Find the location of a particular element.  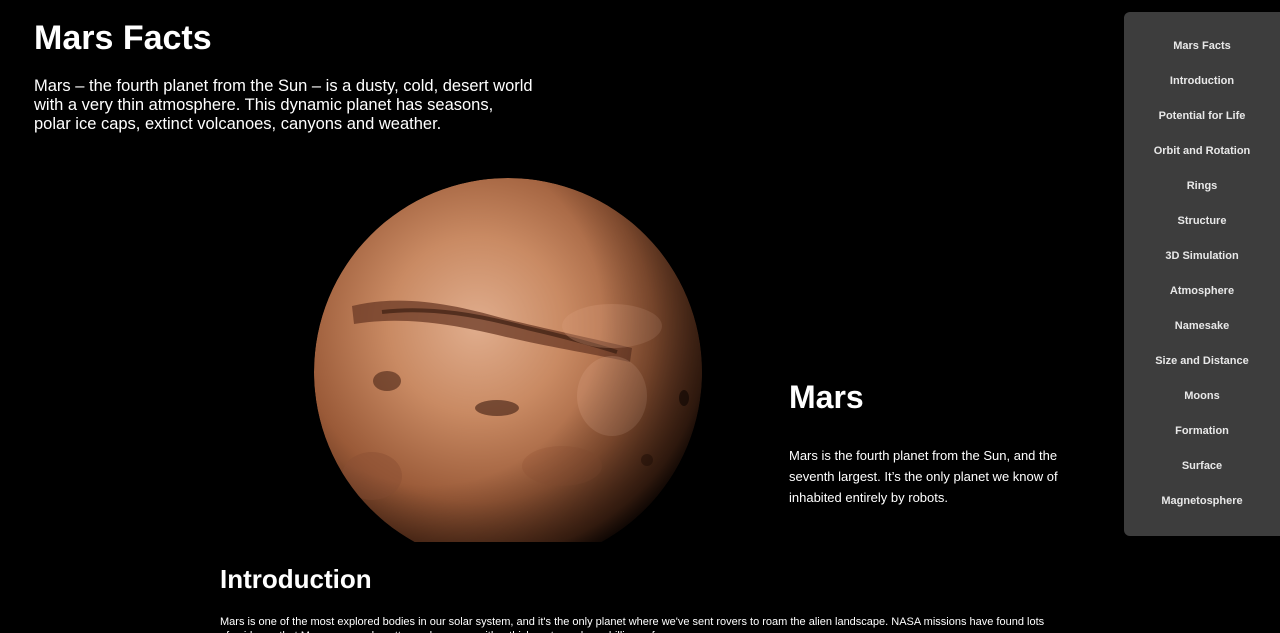

introduction-heading: Introduction is located at coordinates (296, 579).